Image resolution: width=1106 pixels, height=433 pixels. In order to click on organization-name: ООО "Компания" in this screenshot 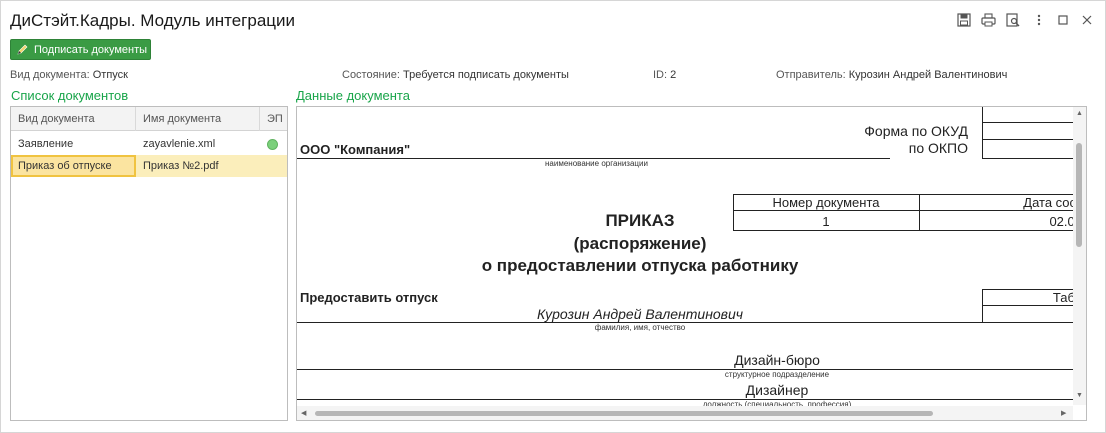, I will do `click(355, 149)`.